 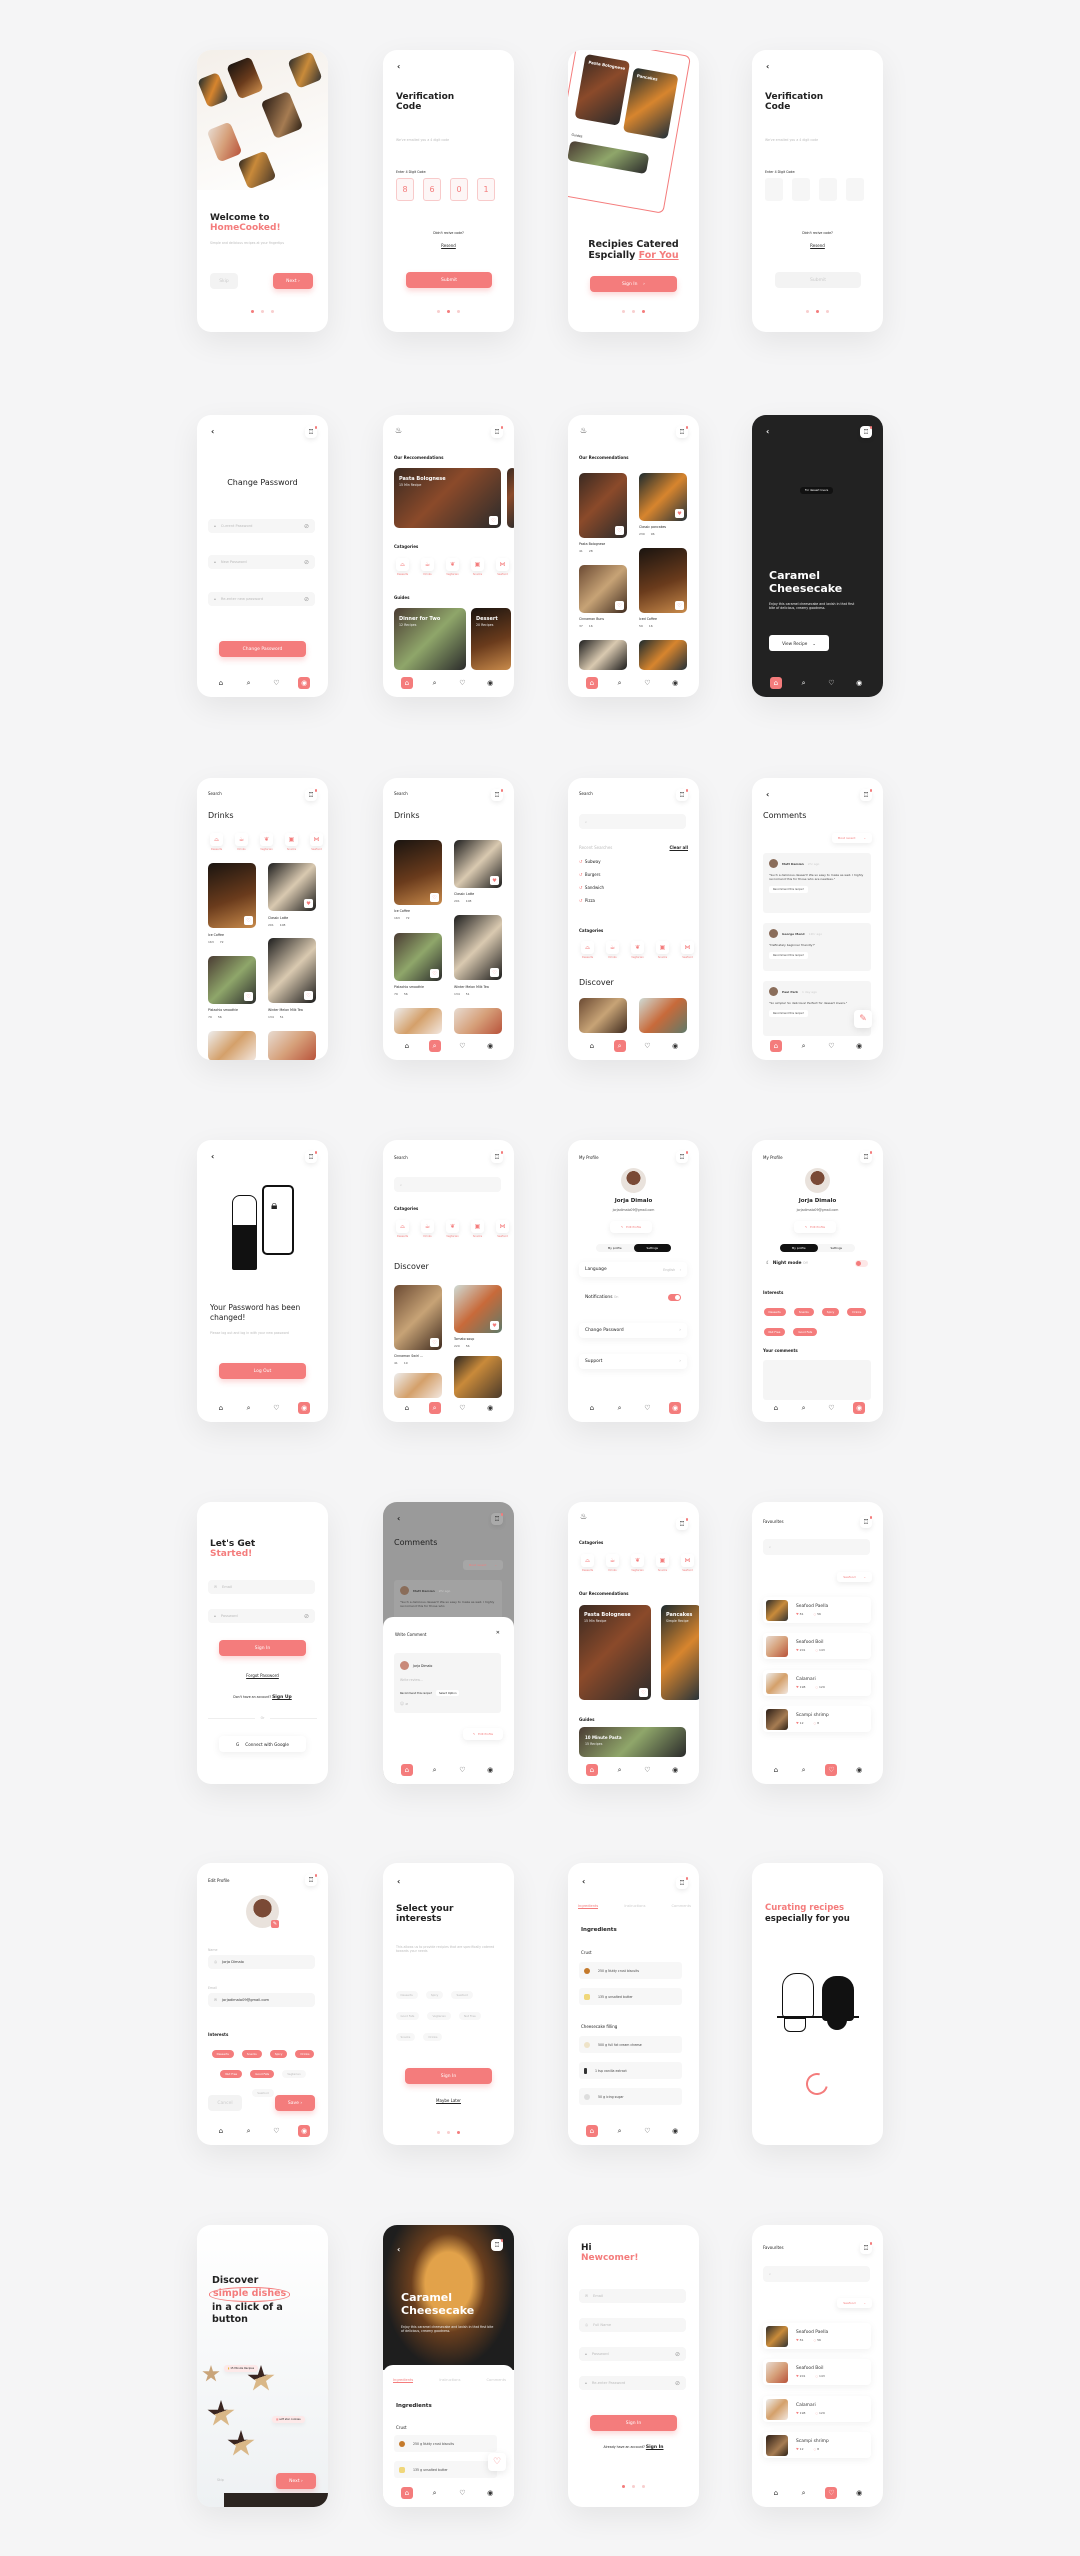 What do you see at coordinates (788, 955) in the screenshot?
I see `recommend-button: Recommend this recipe?` at bounding box center [788, 955].